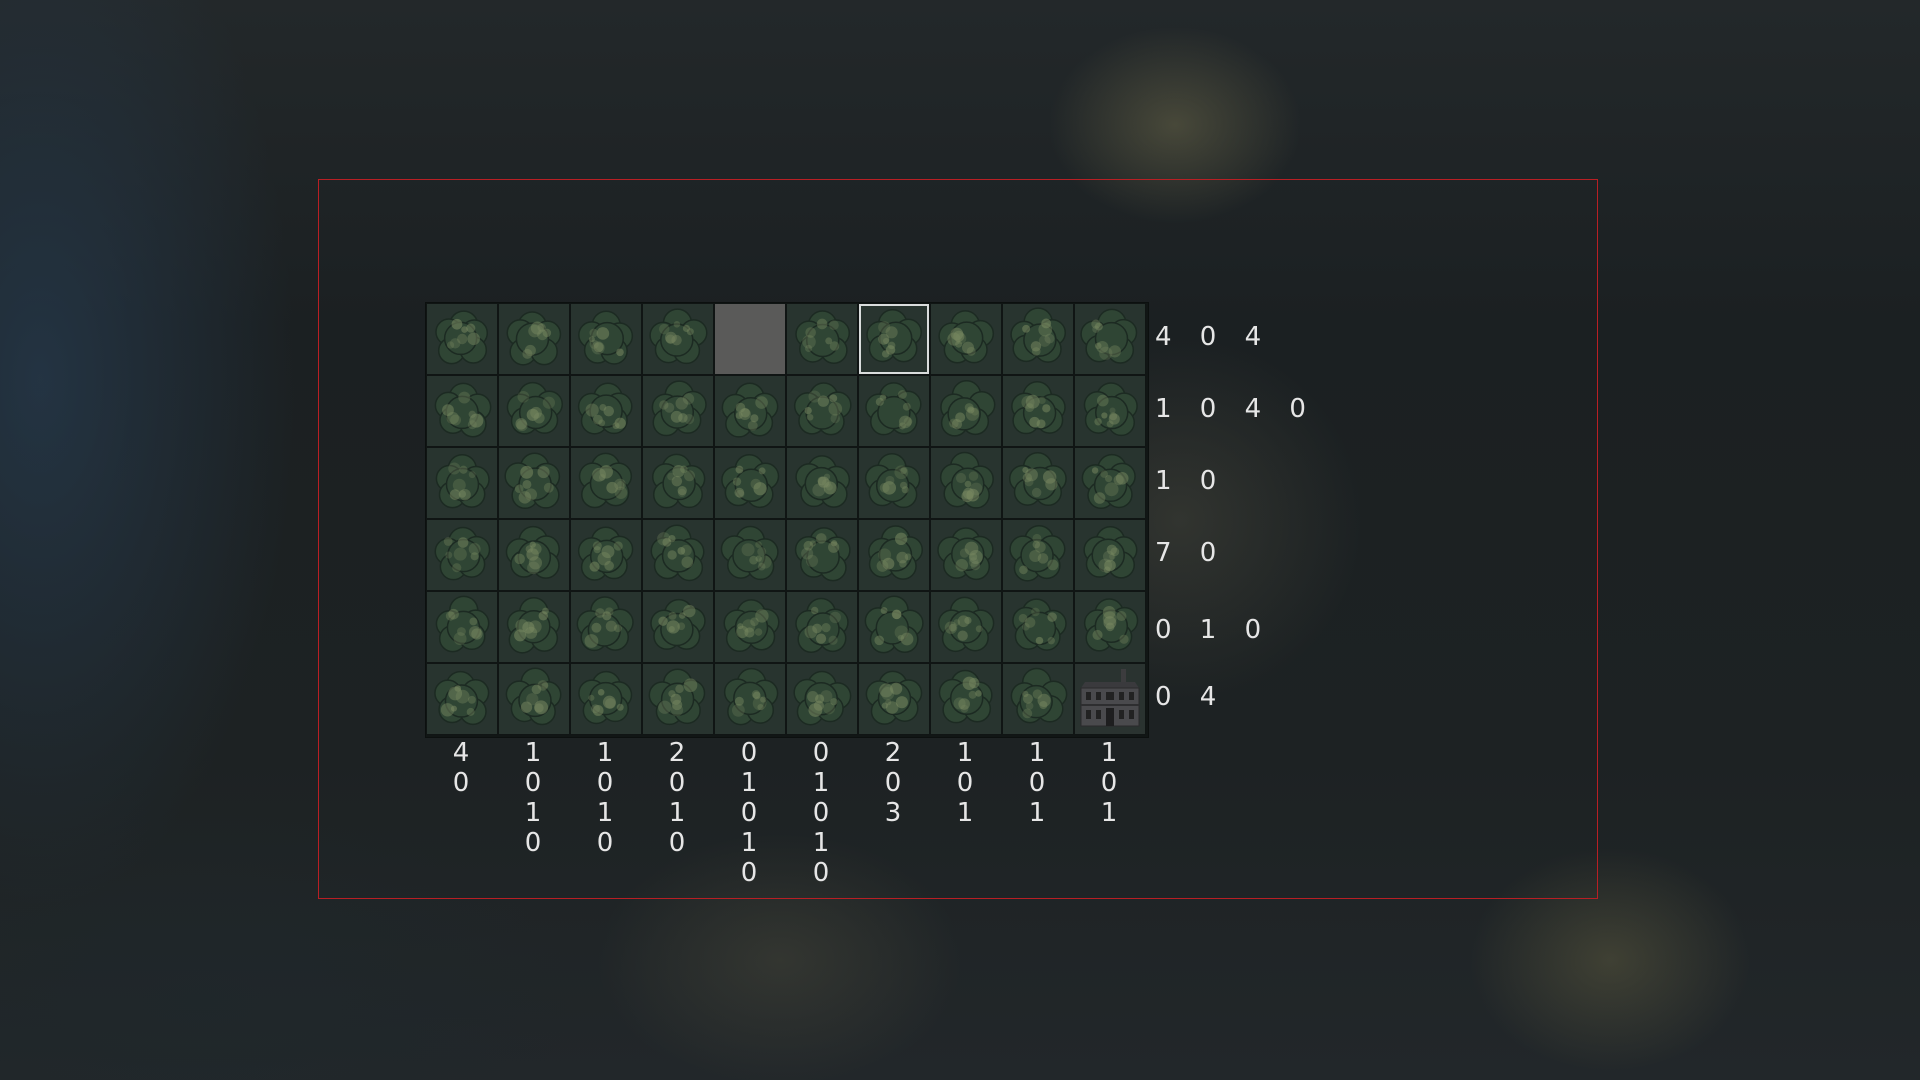 The height and width of the screenshot is (1080, 1920). What do you see at coordinates (1235, 409) in the screenshot?
I see `row-clue: 1 0 4 0` at bounding box center [1235, 409].